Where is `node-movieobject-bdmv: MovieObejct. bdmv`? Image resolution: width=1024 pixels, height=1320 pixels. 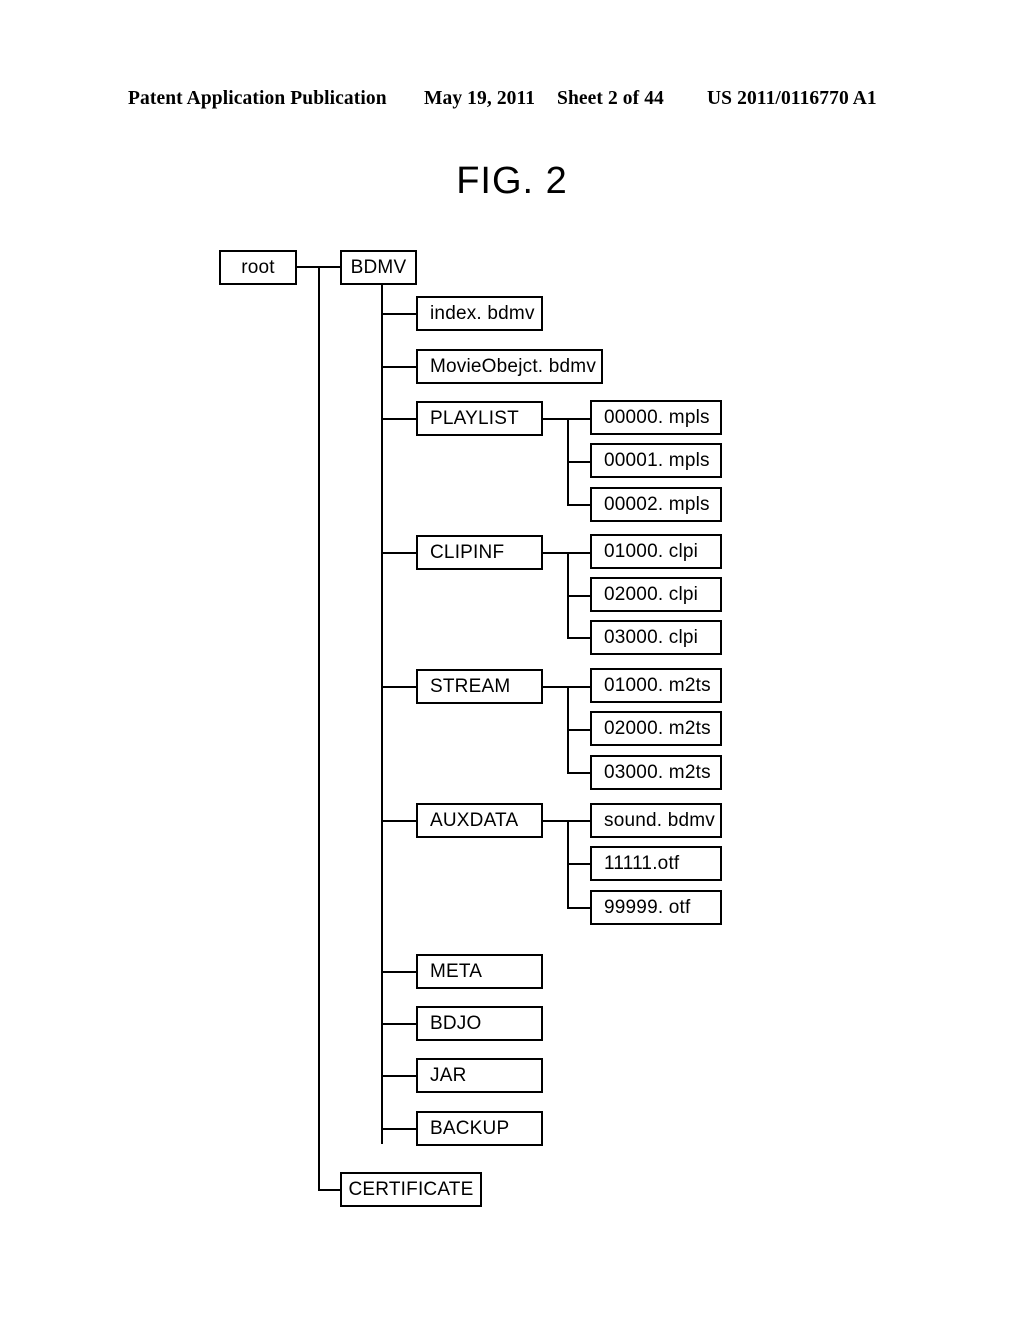 node-movieobject-bdmv: MovieObejct. bdmv is located at coordinates (509, 366).